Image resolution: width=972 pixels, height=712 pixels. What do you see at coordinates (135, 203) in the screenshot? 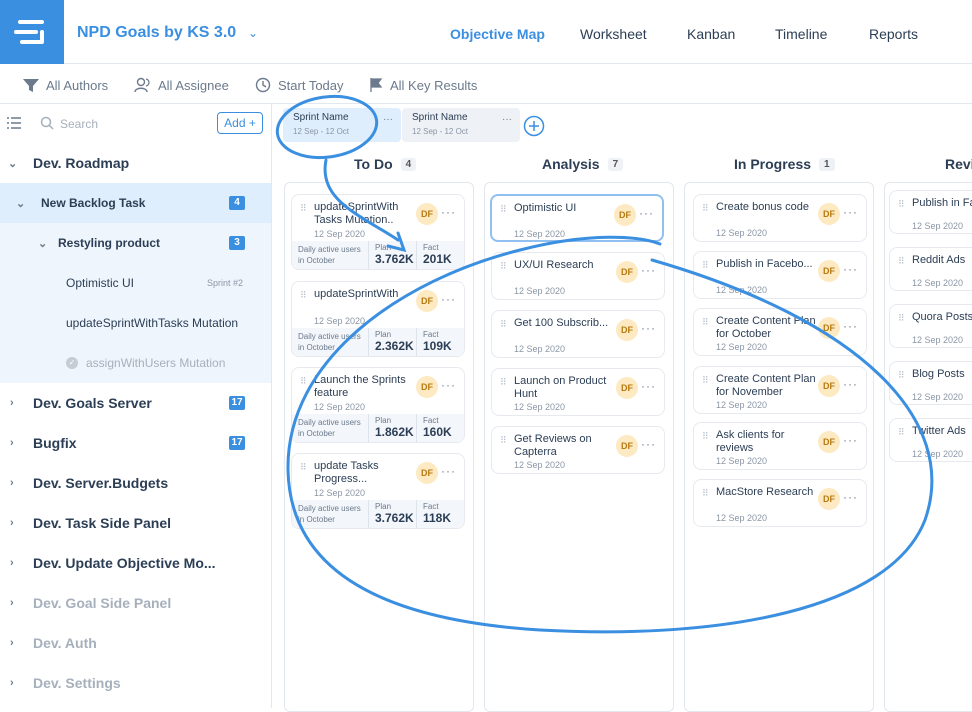
I see `sidebar-item-selected: ⌄ New Backlog Task 4` at bounding box center [135, 203].